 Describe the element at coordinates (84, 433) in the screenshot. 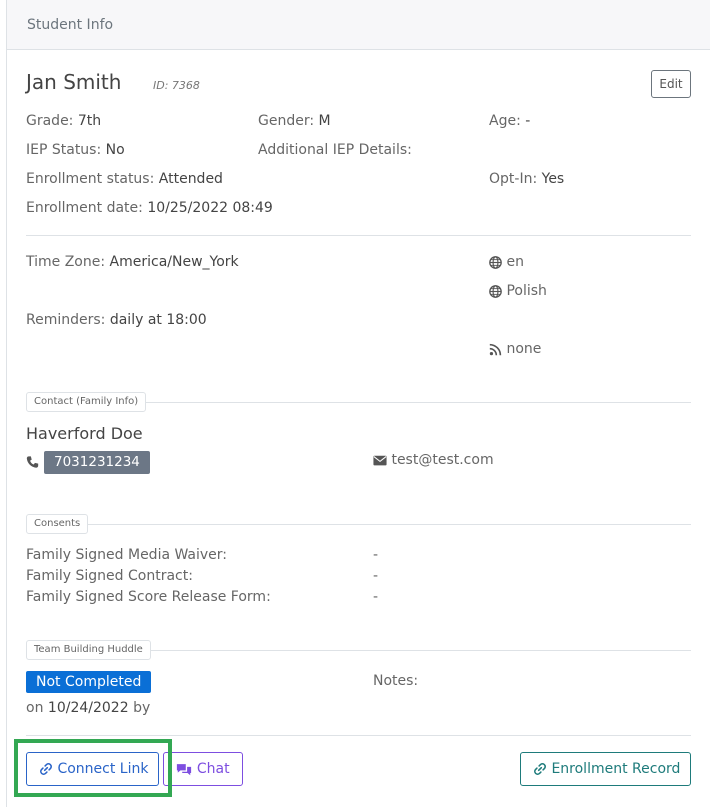

I see `contact-name: Haverford Doe` at that location.